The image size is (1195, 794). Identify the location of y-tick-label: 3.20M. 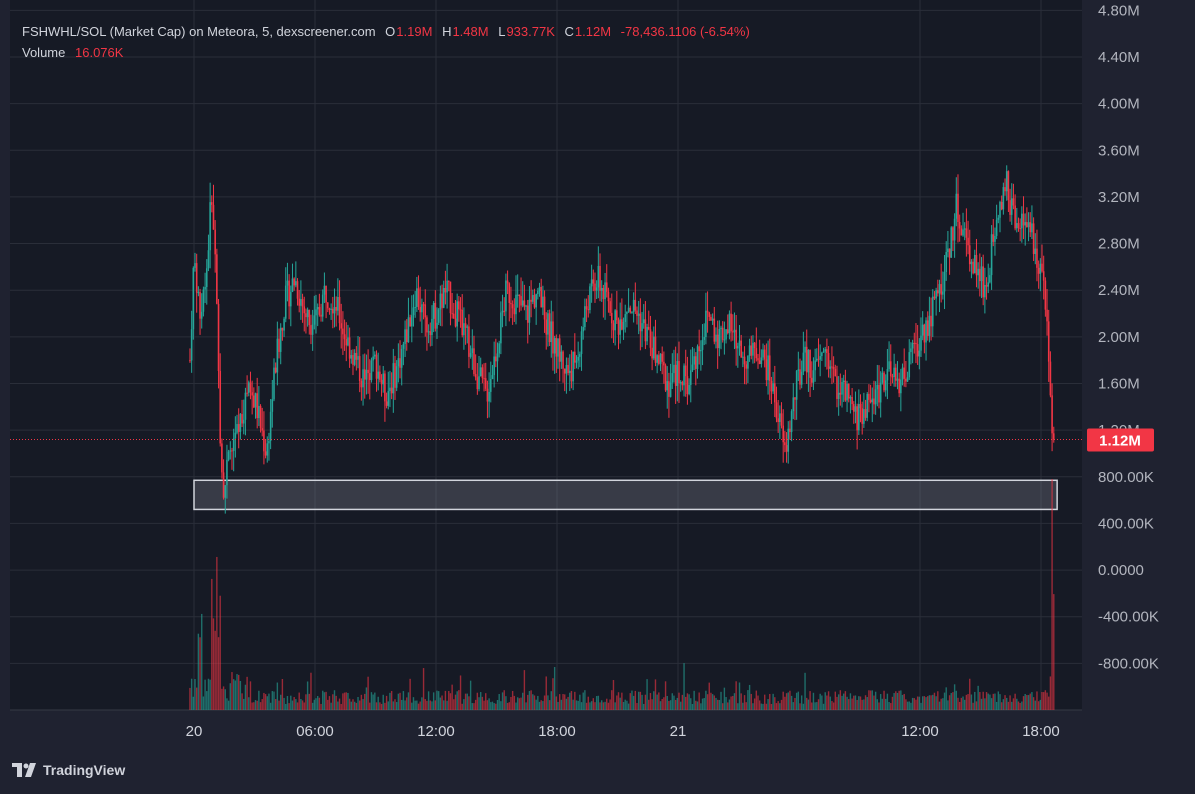
(1119, 197).